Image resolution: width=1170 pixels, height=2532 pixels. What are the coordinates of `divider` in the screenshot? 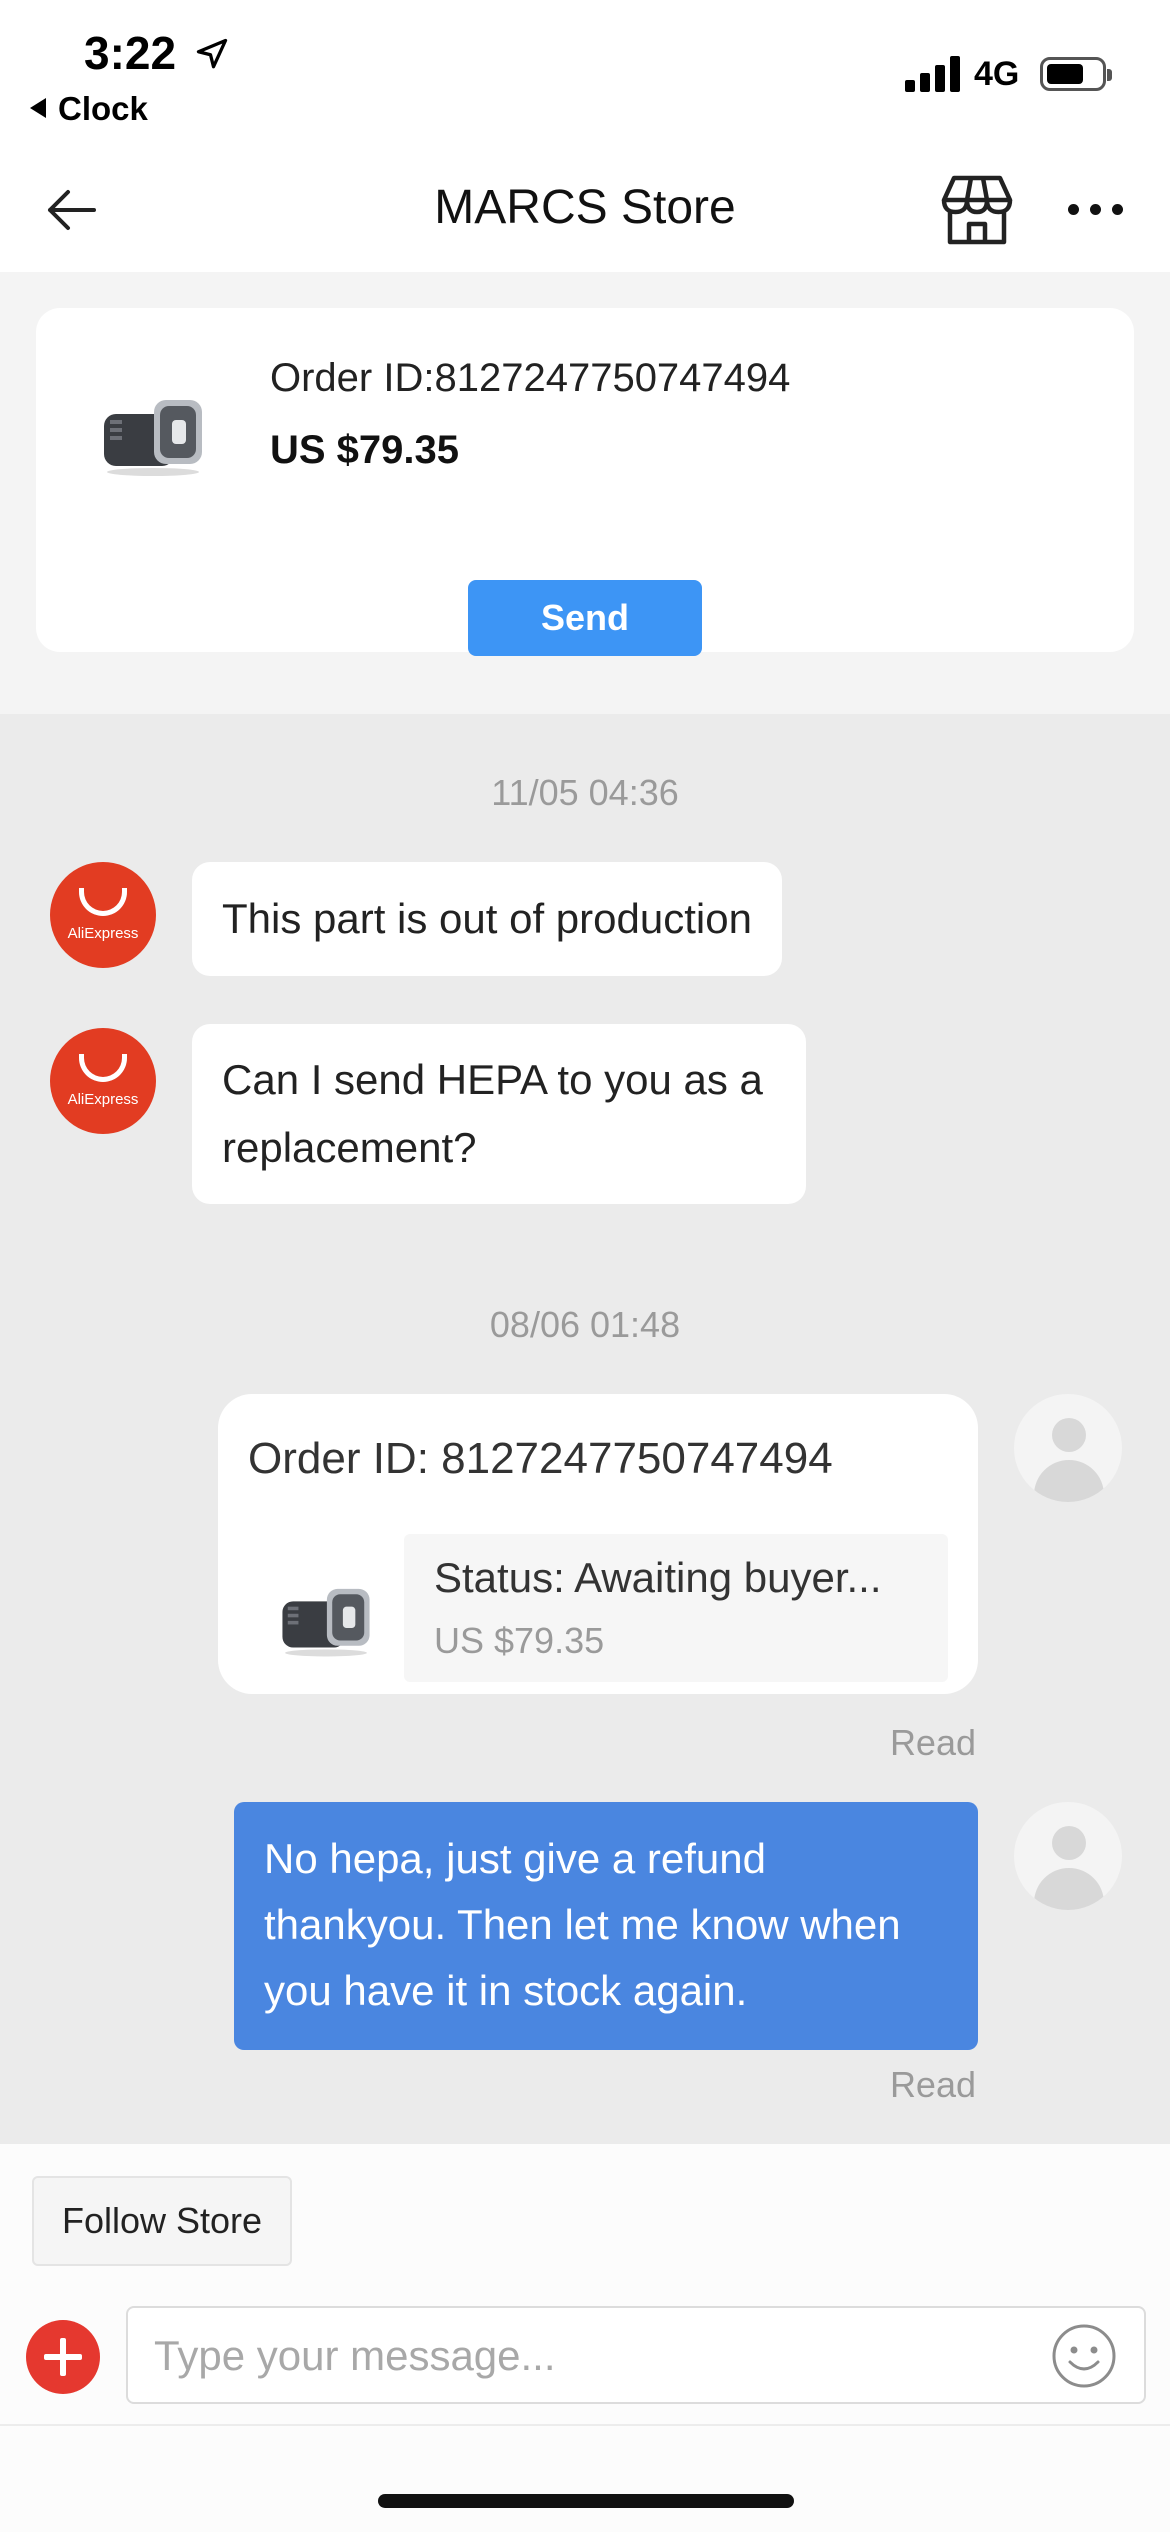 It's located at (585, 2425).